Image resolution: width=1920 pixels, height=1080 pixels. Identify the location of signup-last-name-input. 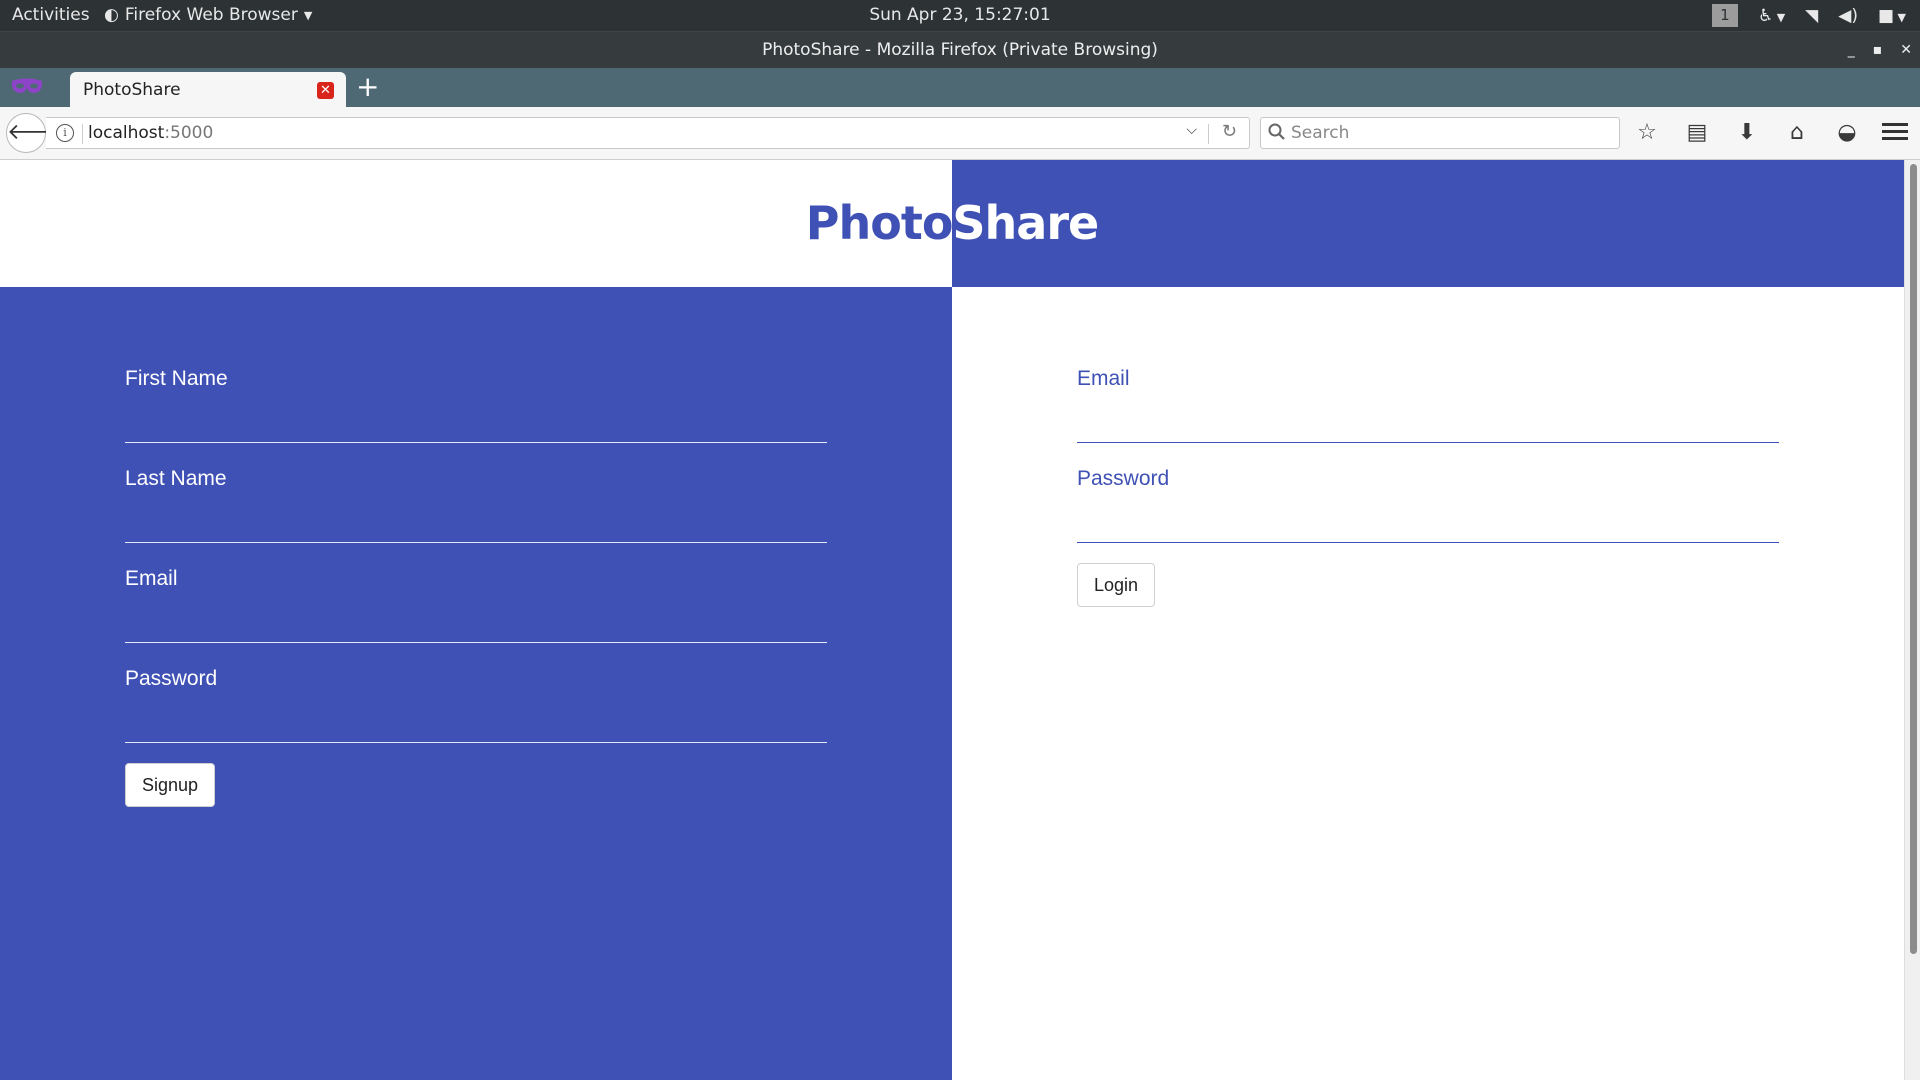
(476, 522).